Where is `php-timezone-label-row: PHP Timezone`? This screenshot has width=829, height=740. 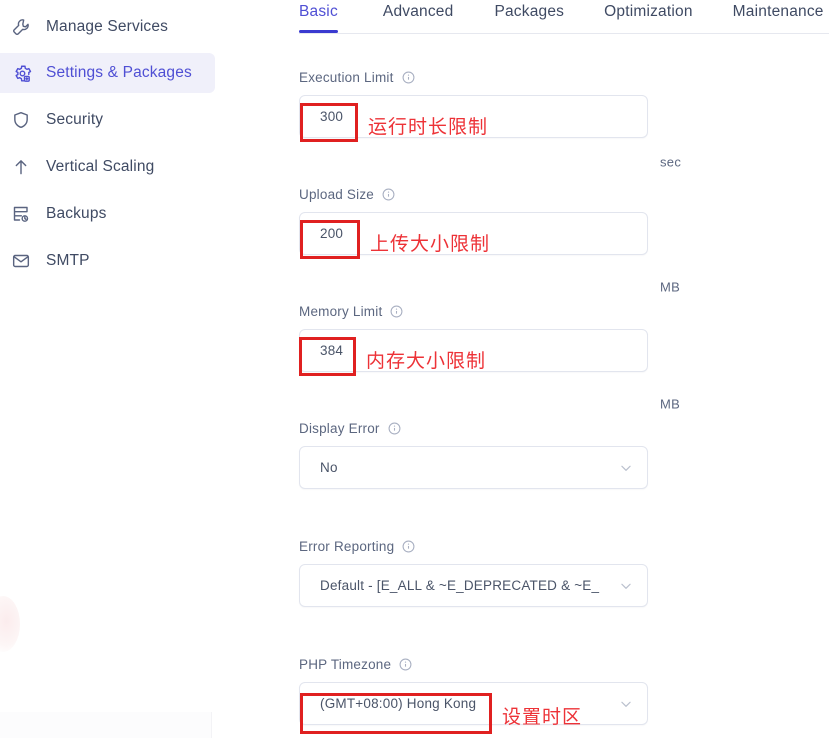
php-timezone-label-row: PHP Timezone is located at coordinates (564, 664).